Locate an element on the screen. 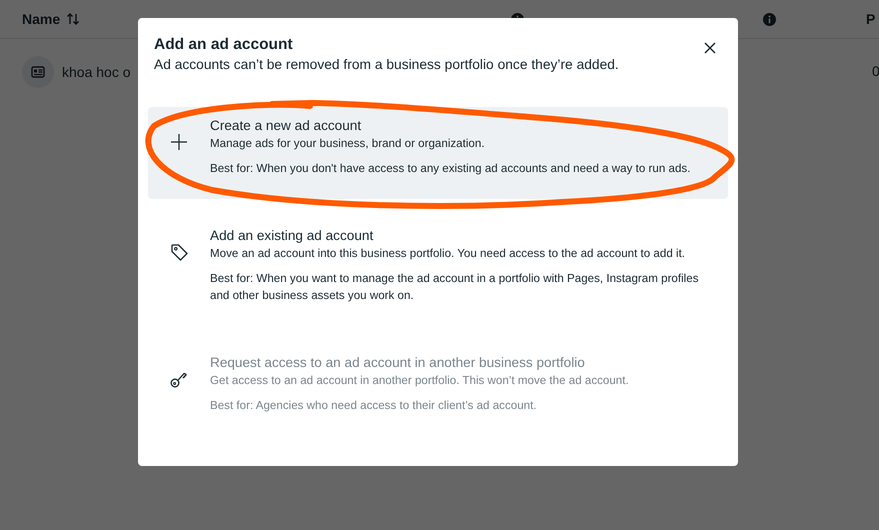 Image resolution: width=879 pixels, height=530 pixels. dialog-subtitle: Ad accounts can’t be removed from a business portfolio once they’re added. is located at coordinates (386, 65).